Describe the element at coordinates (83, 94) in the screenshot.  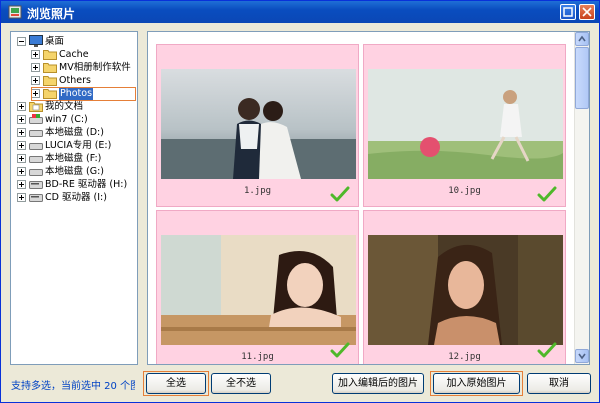
I see `selection-highlight` at that location.